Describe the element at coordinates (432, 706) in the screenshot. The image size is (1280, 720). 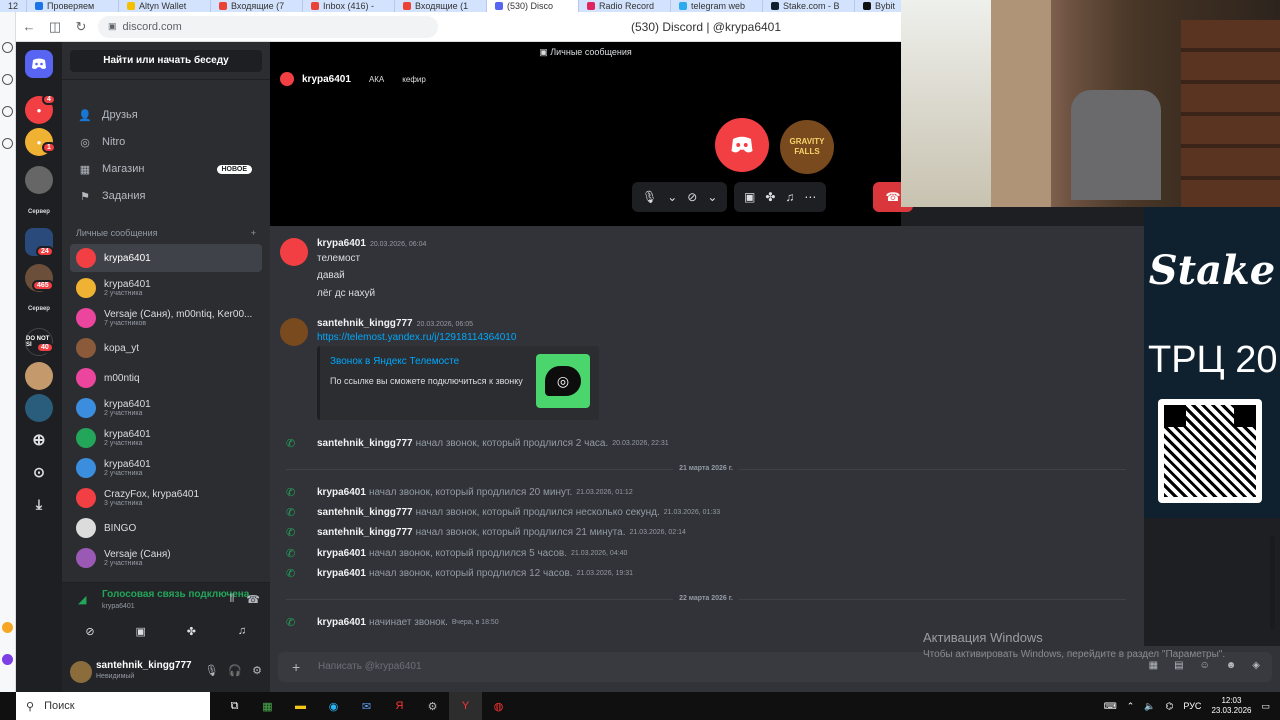
I see `steam-icon: ⚙` at that location.